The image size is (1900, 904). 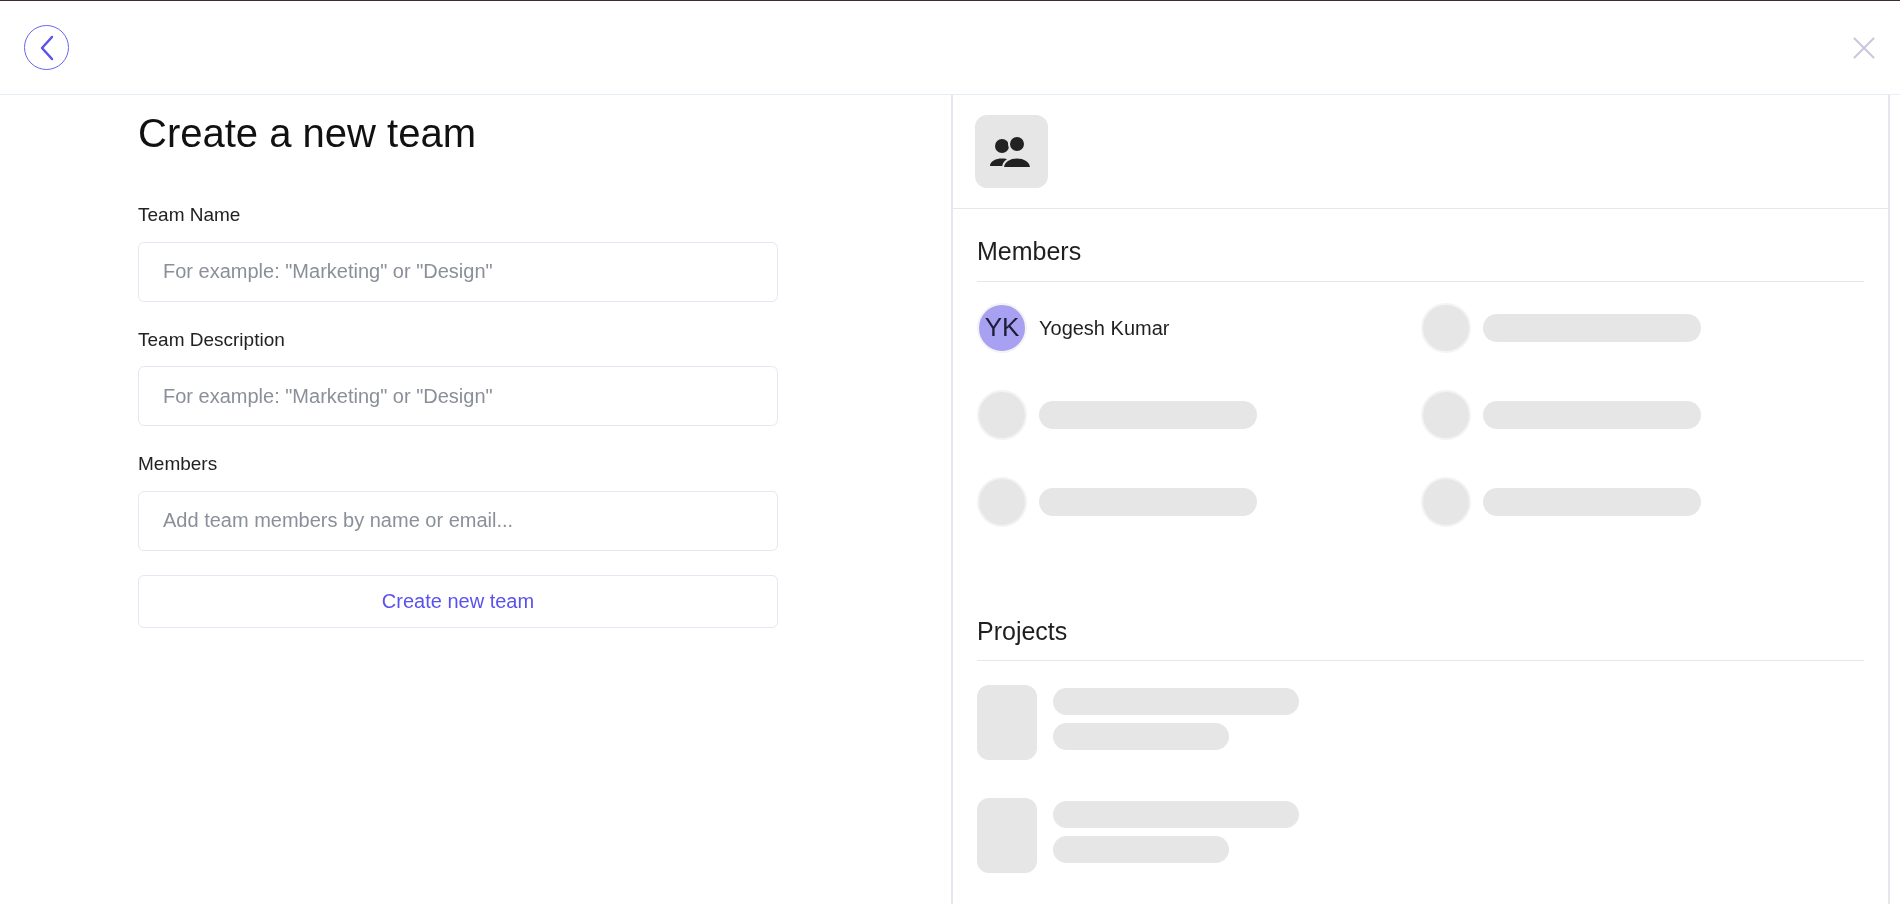 What do you see at coordinates (178, 464) in the screenshot?
I see `field-label: Members` at bounding box center [178, 464].